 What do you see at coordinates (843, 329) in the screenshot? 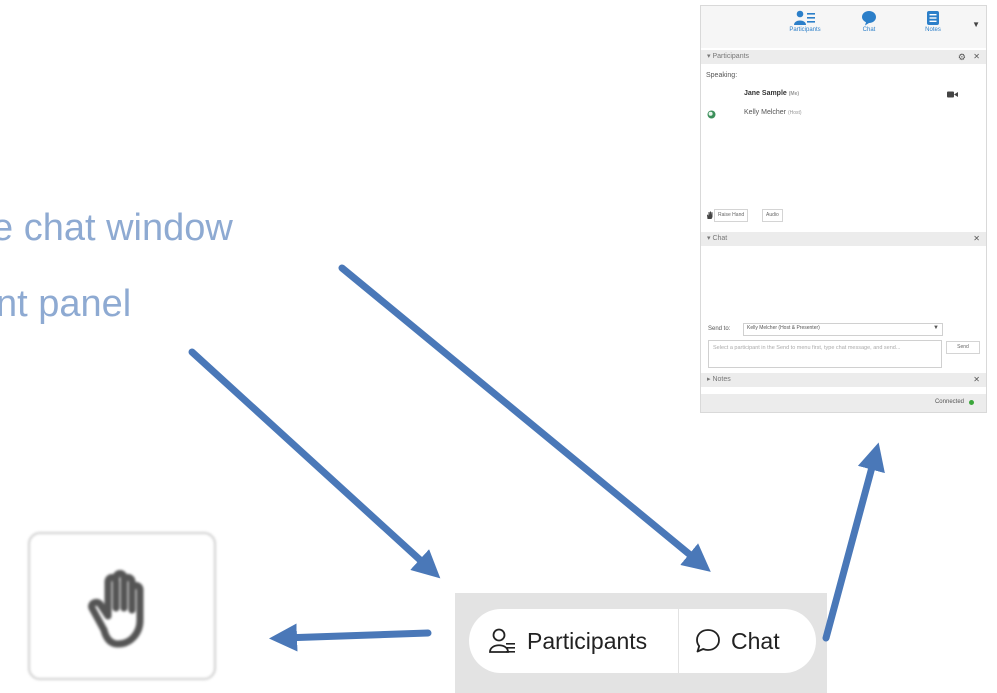
I see `send-to-dropdown: Kelly Melcher (Host & Presenter) ▼` at bounding box center [843, 329].